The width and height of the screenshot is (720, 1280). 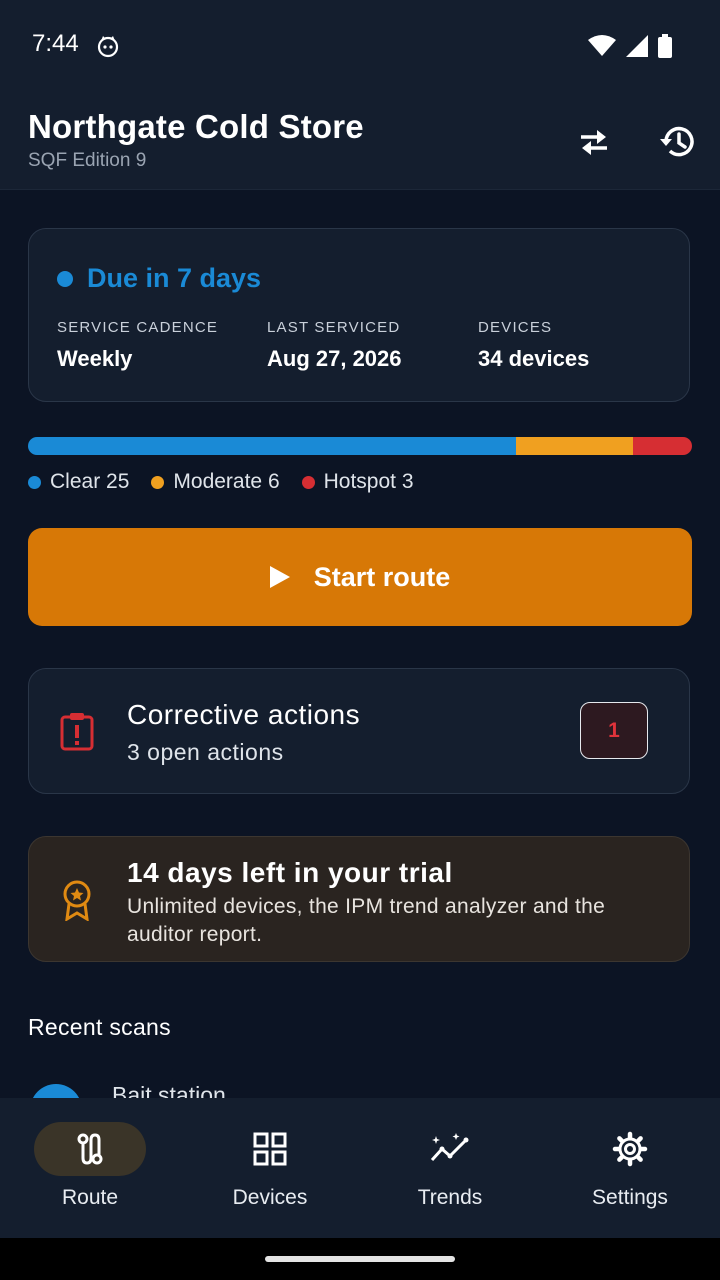 I want to click on nav-label: Trends, so click(x=450, y=1197).